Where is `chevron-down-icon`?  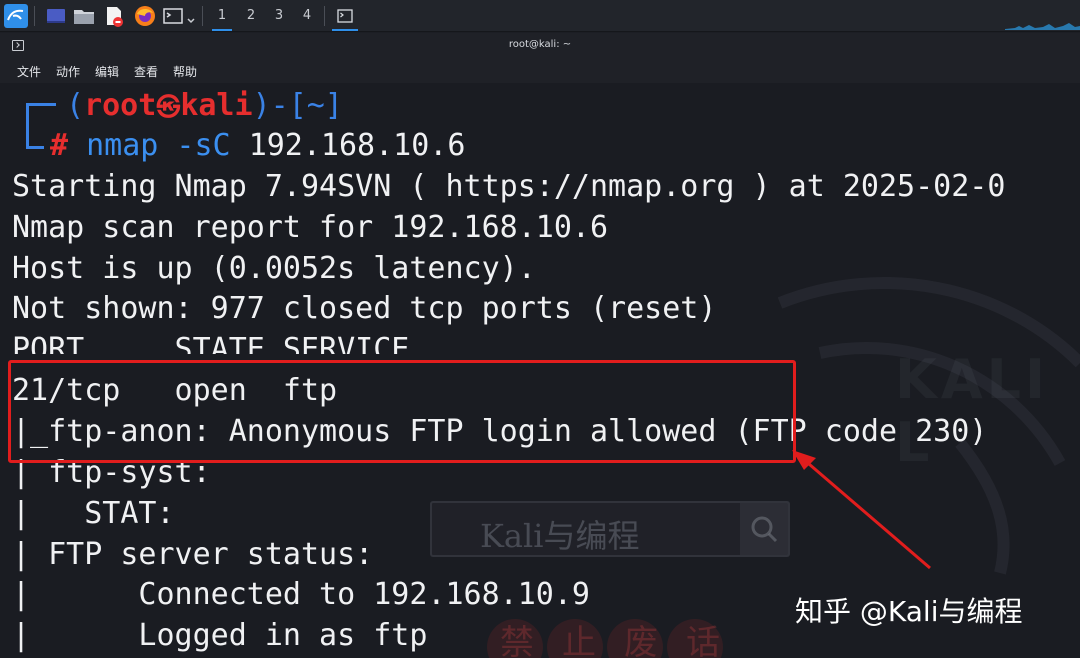 chevron-down-icon is located at coordinates (191, 17).